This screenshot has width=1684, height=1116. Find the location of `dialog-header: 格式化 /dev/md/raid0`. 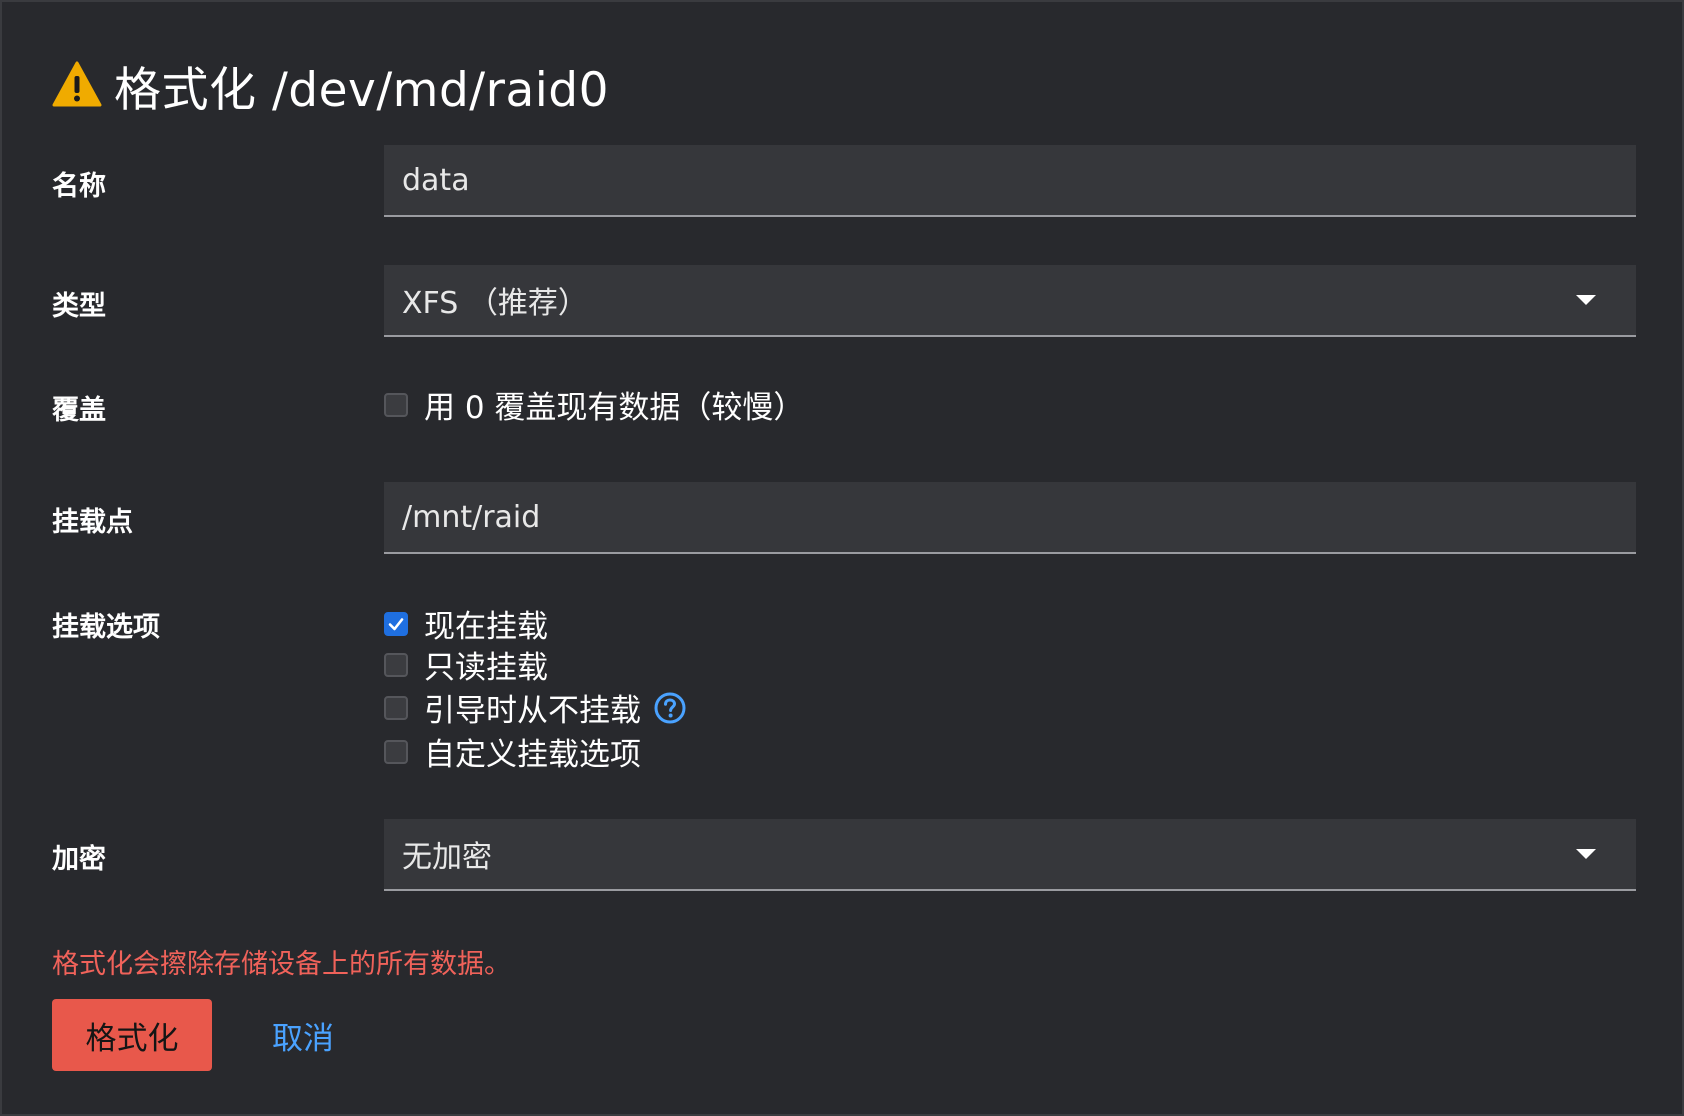

dialog-header: 格式化 /dev/md/raid0 is located at coordinates (330, 85).